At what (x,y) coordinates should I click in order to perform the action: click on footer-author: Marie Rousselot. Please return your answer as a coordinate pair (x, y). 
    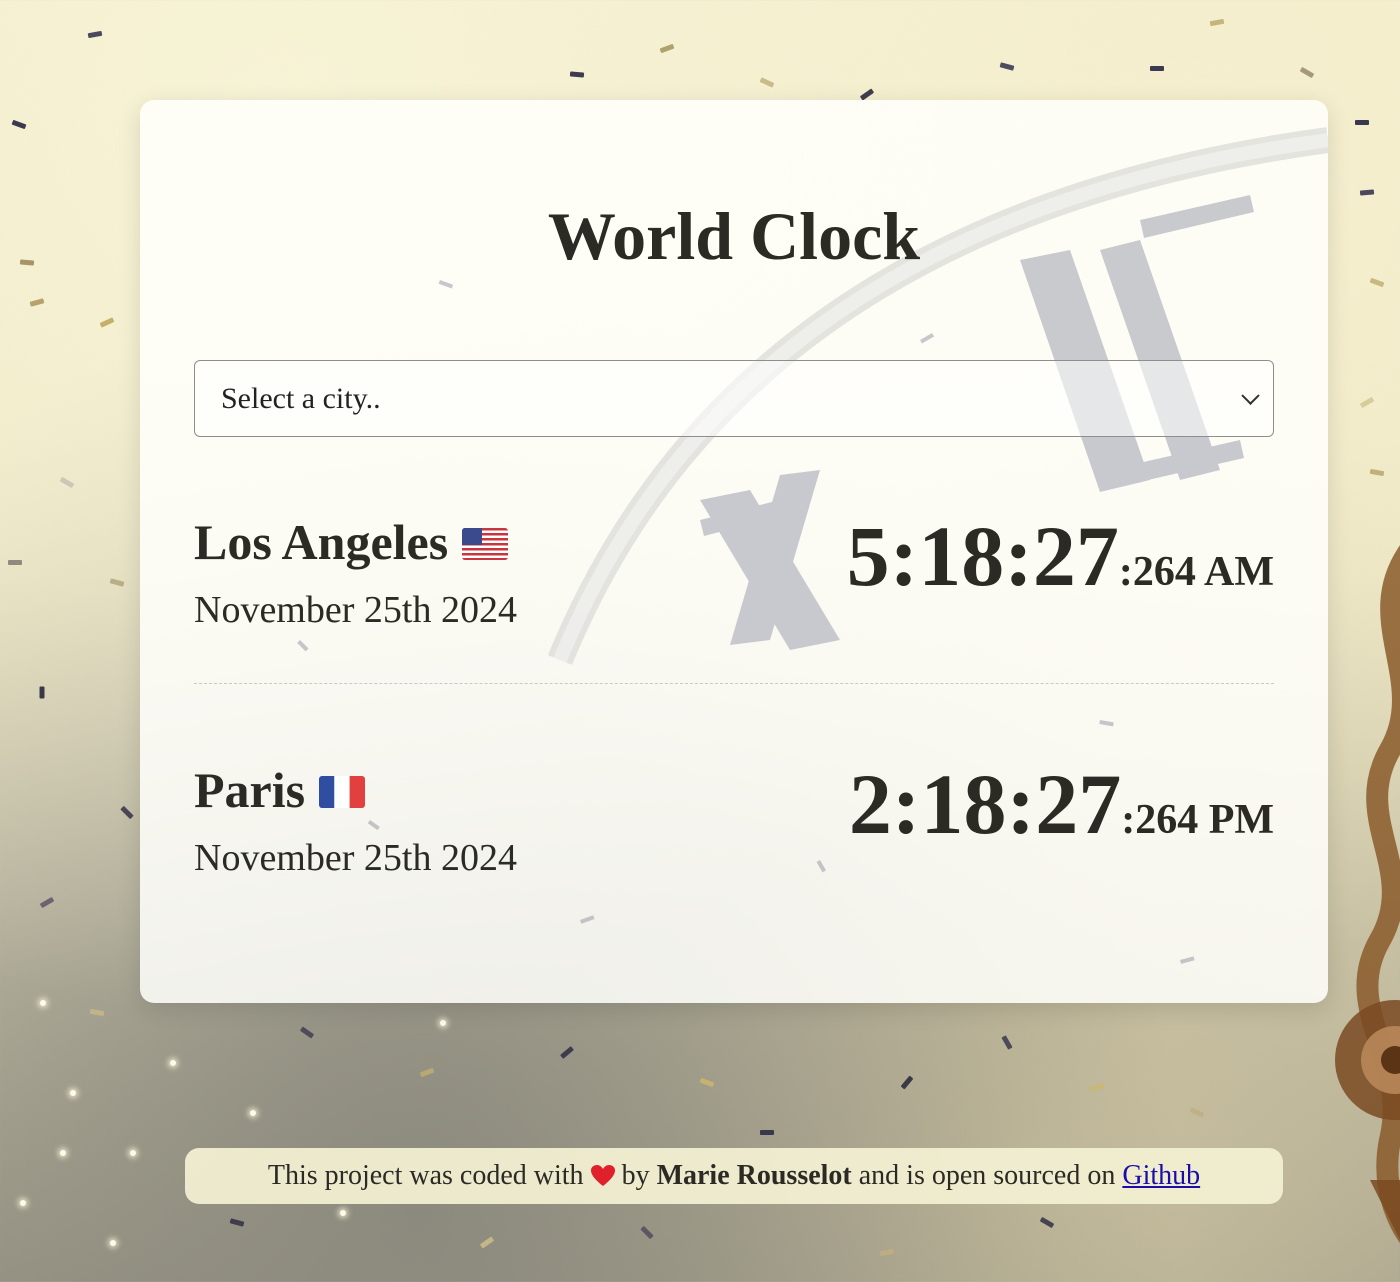
    Looking at the image, I should click on (754, 1175).